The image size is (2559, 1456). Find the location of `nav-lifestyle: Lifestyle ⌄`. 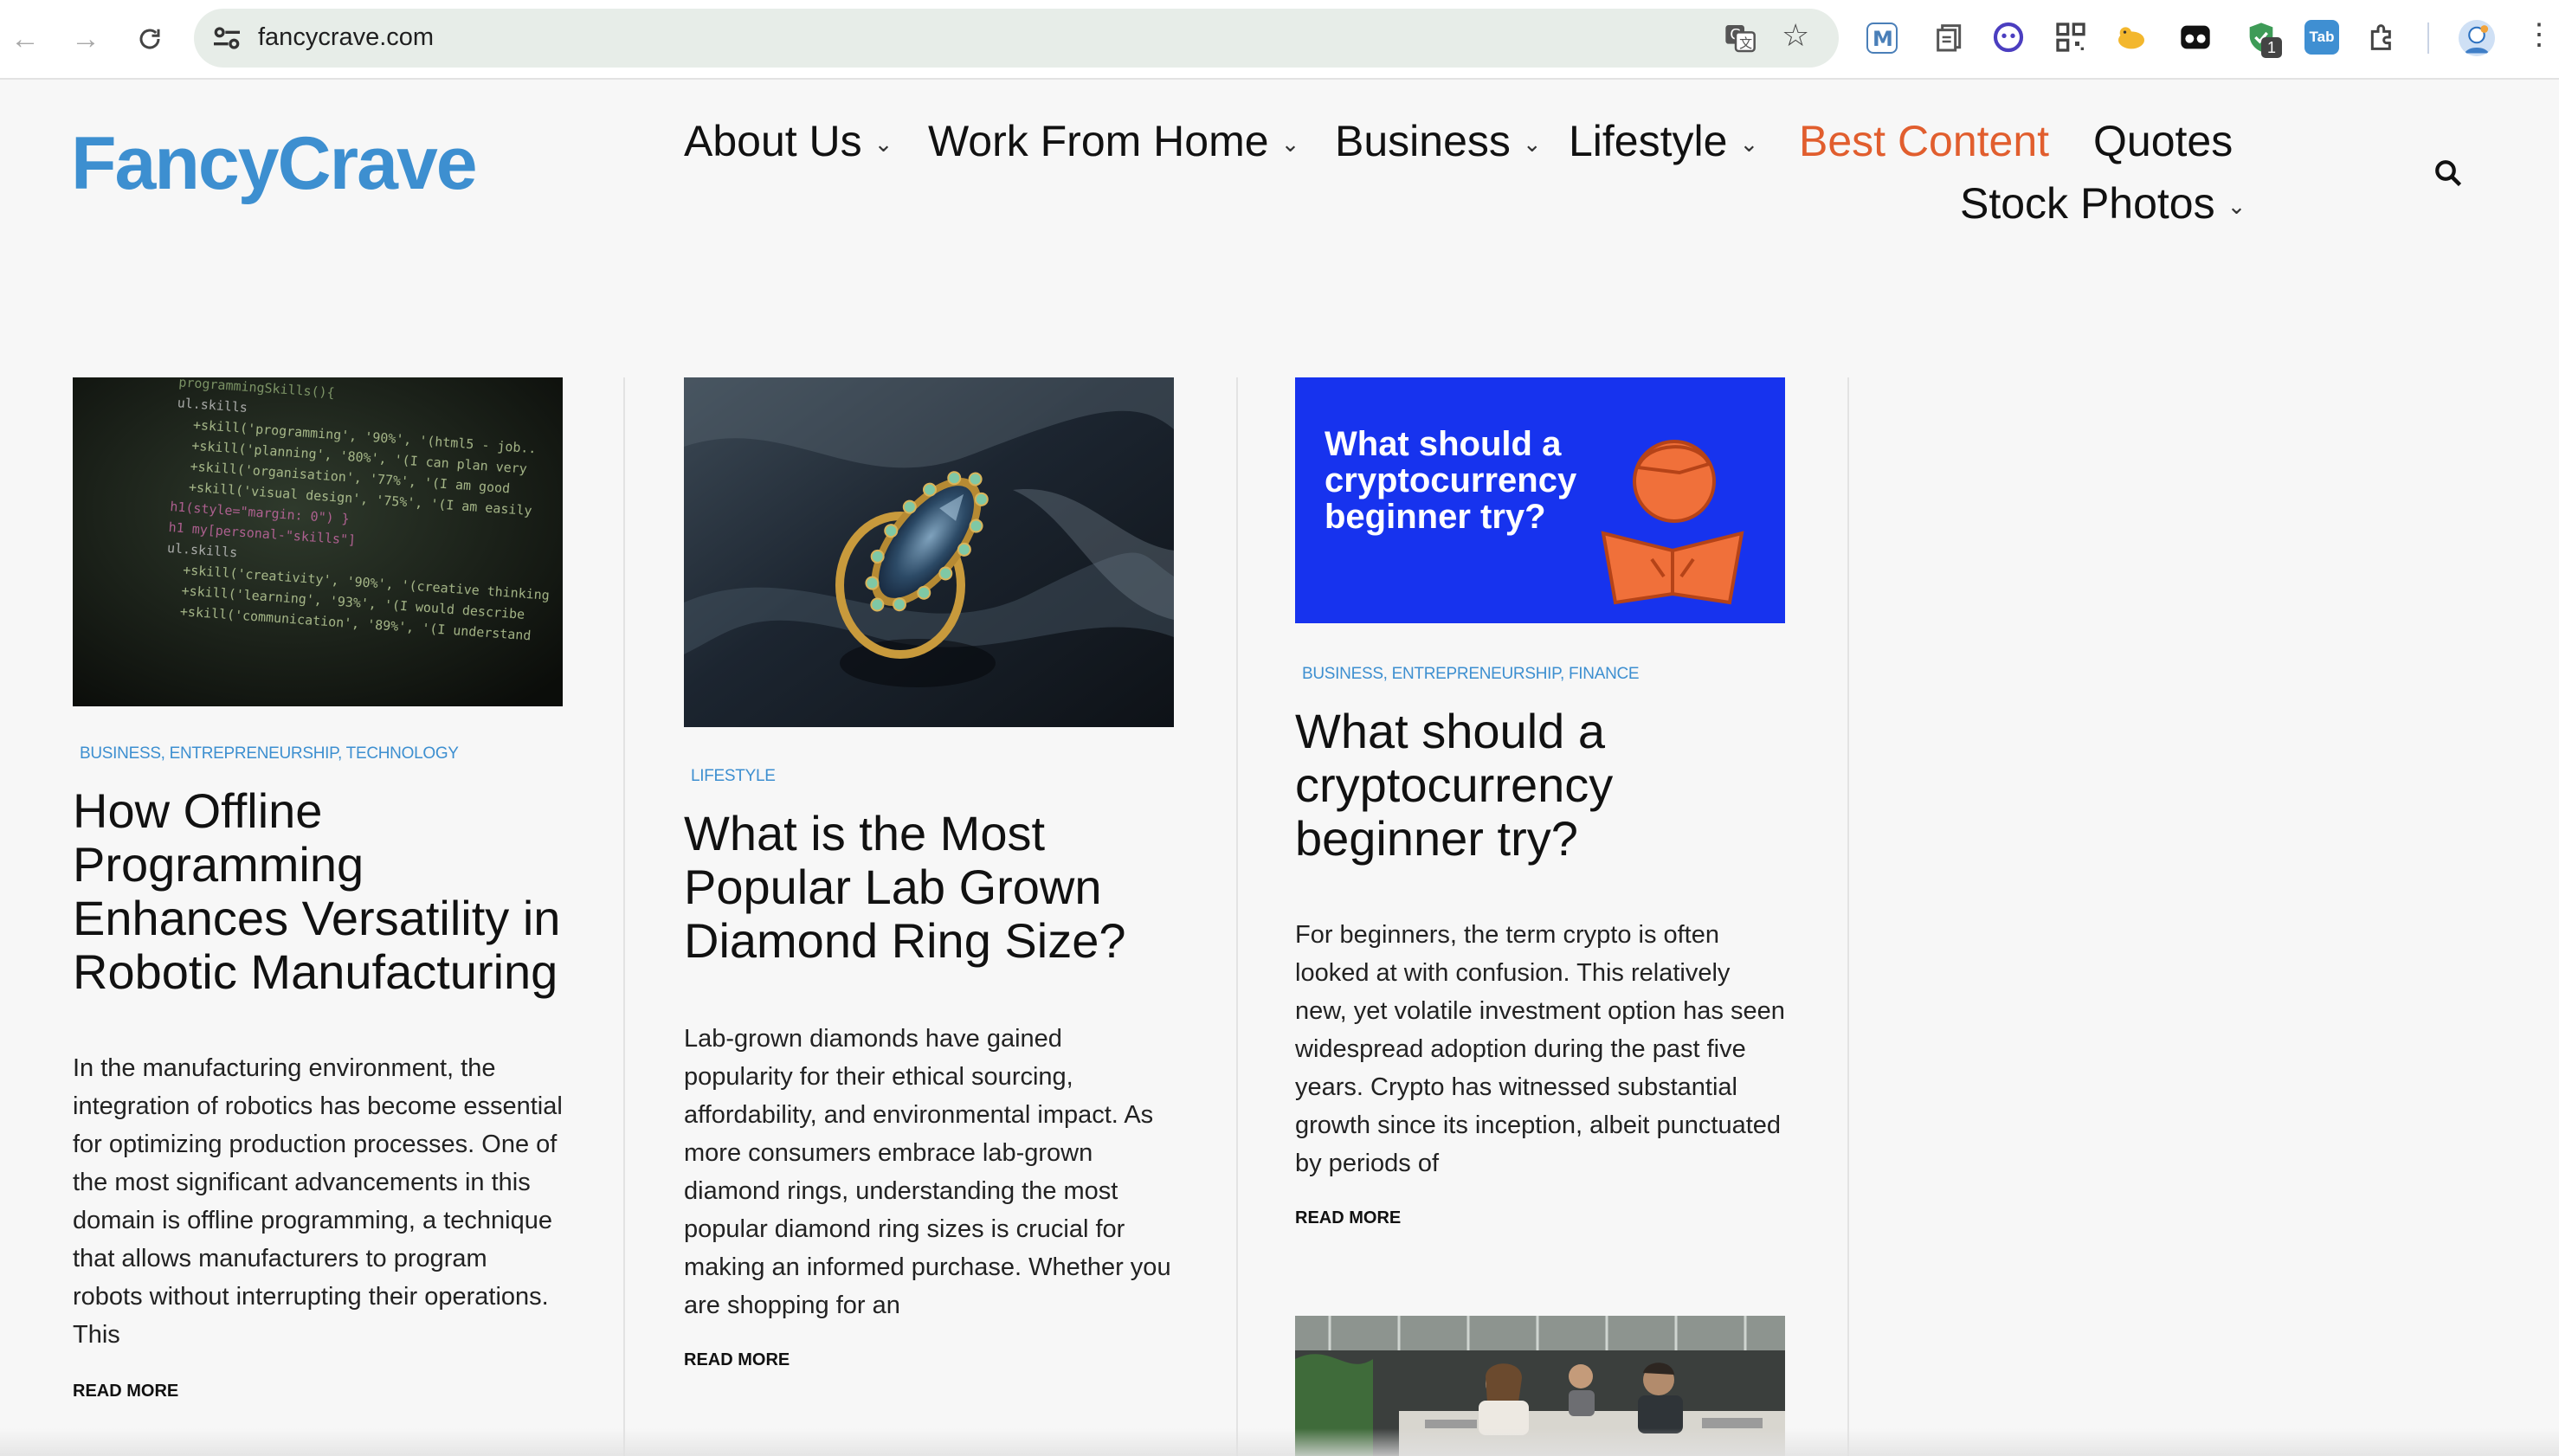

nav-lifestyle: Lifestyle ⌄ is located at coordinates (1663, 141).